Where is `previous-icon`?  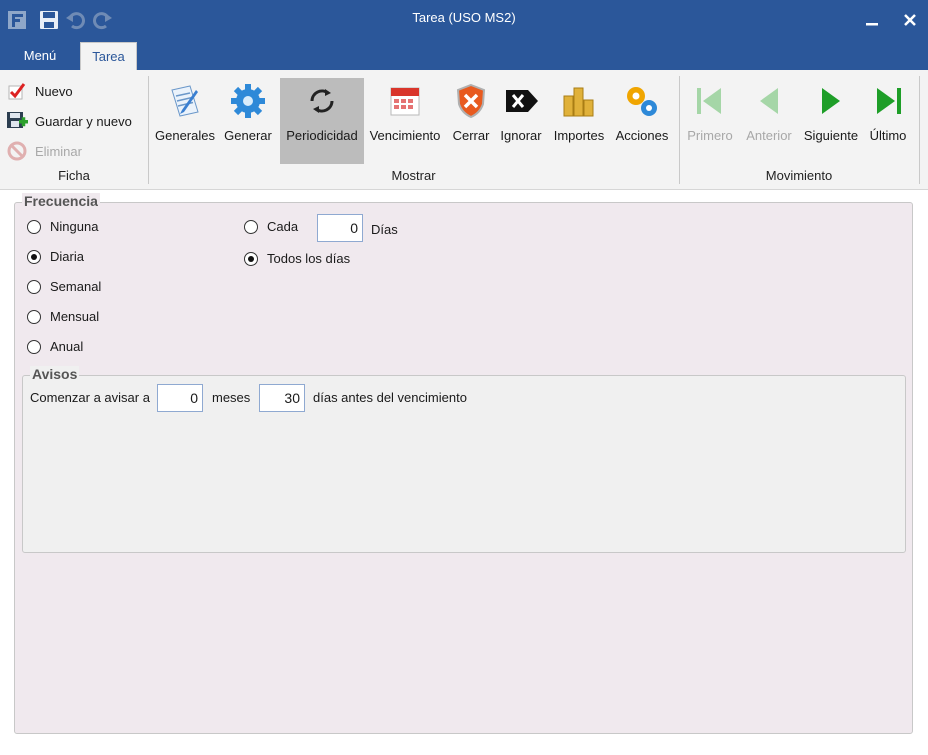
previous-icon is located at coordinates (769, 101).